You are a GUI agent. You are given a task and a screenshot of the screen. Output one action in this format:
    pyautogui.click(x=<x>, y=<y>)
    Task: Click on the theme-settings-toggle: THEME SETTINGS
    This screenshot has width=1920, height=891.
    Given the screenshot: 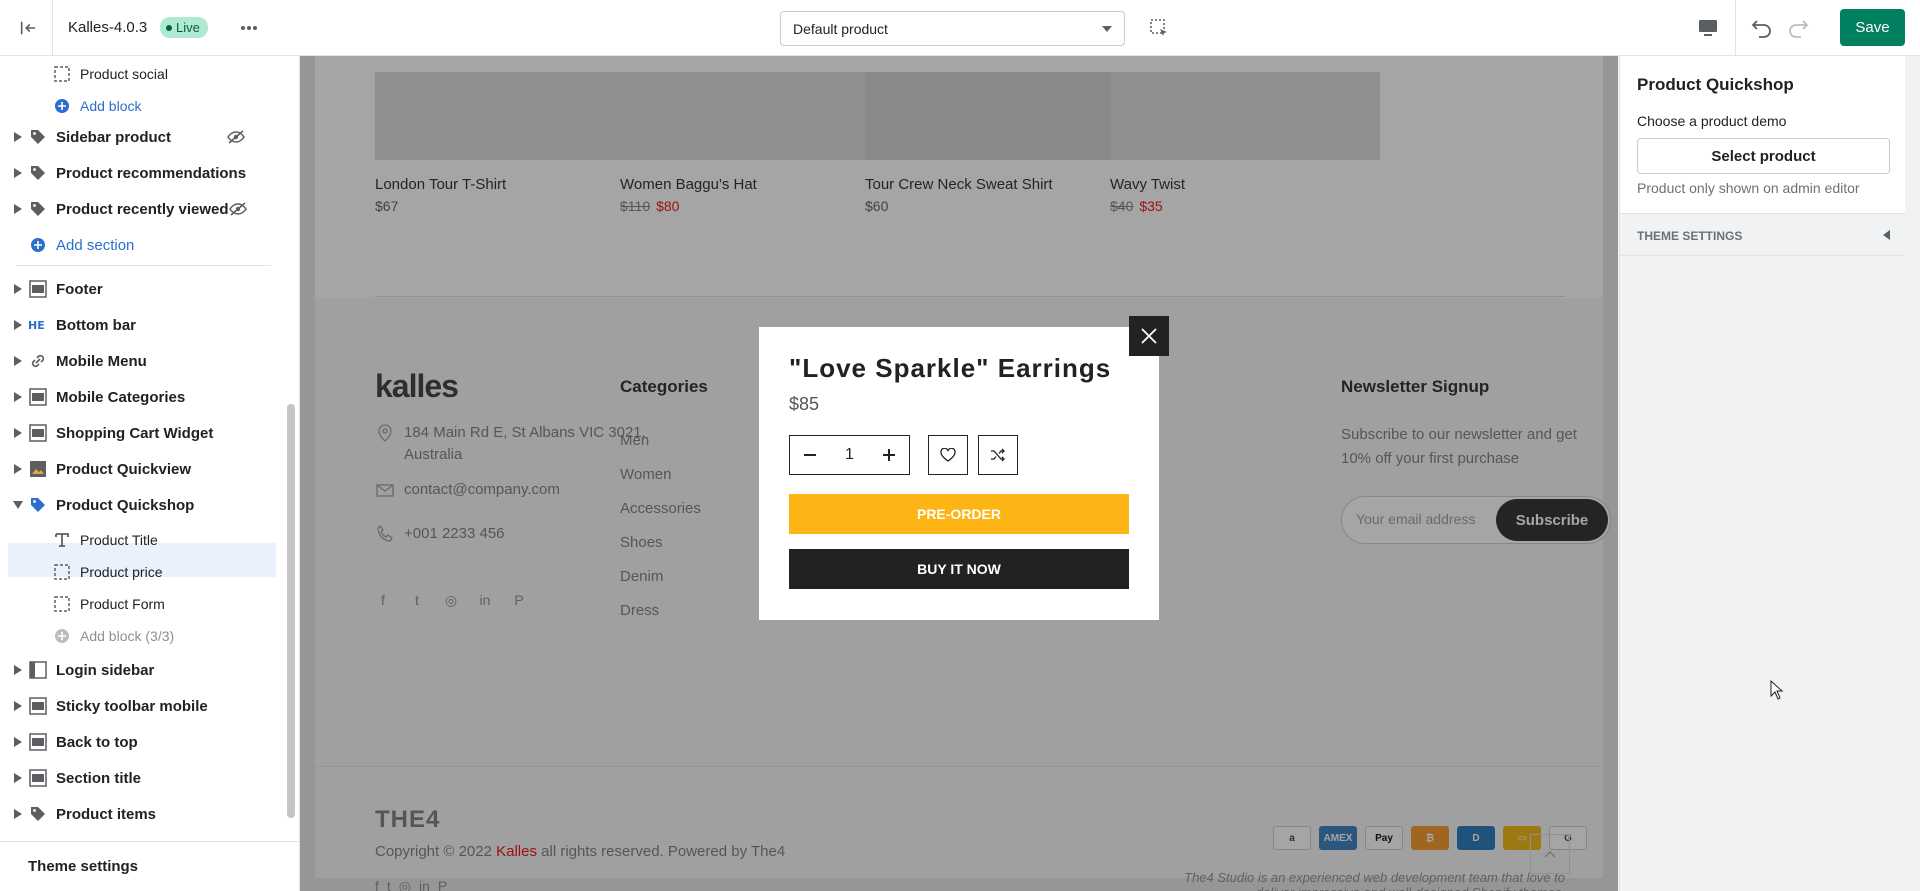 What is the action you would take?
    pyautogui.click(x=1762, y=236)
    